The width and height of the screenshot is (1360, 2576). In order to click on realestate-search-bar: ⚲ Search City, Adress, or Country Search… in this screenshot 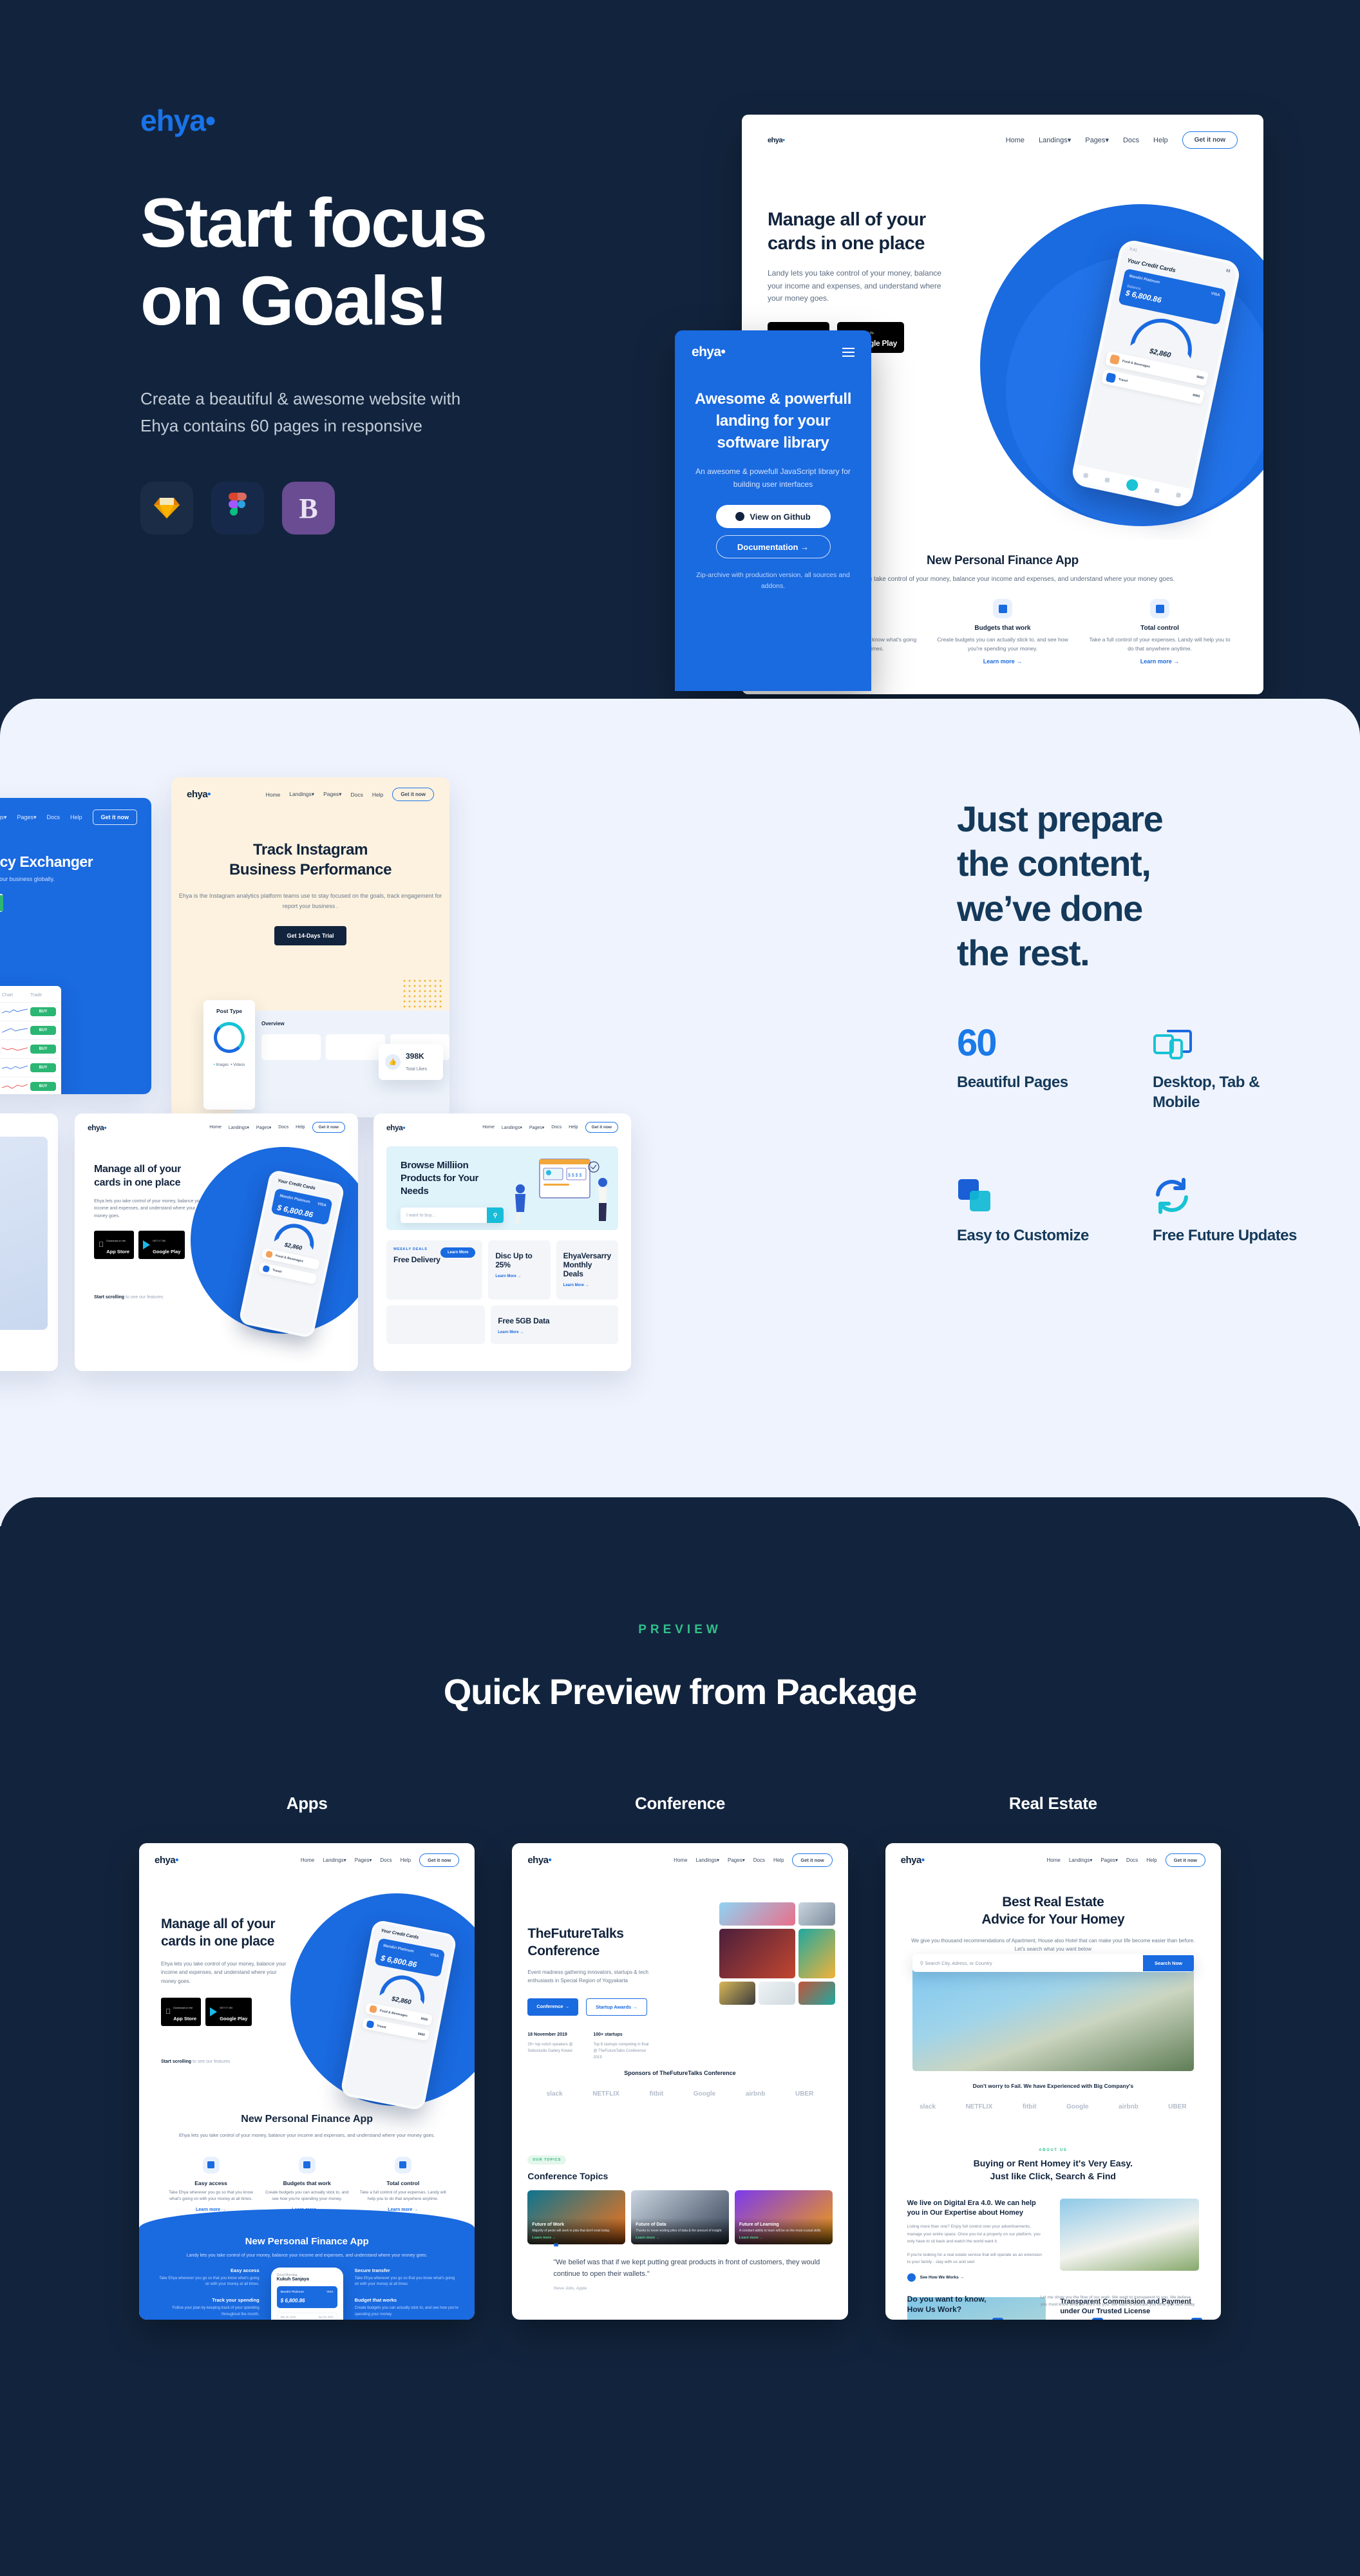, I will do `click(1053, 1963)`.